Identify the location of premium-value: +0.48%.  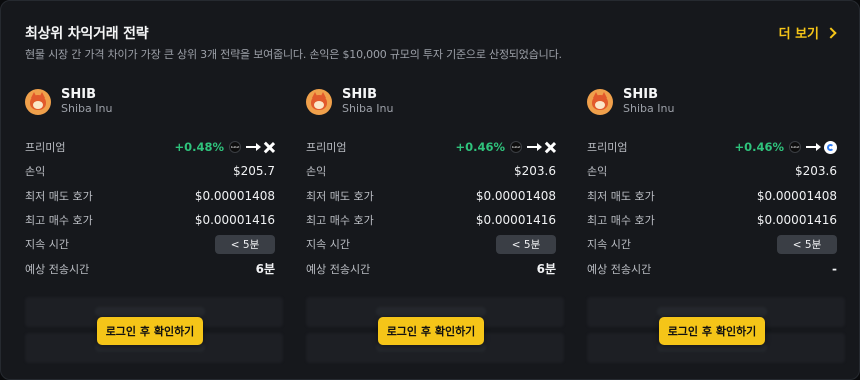
(199, 147).